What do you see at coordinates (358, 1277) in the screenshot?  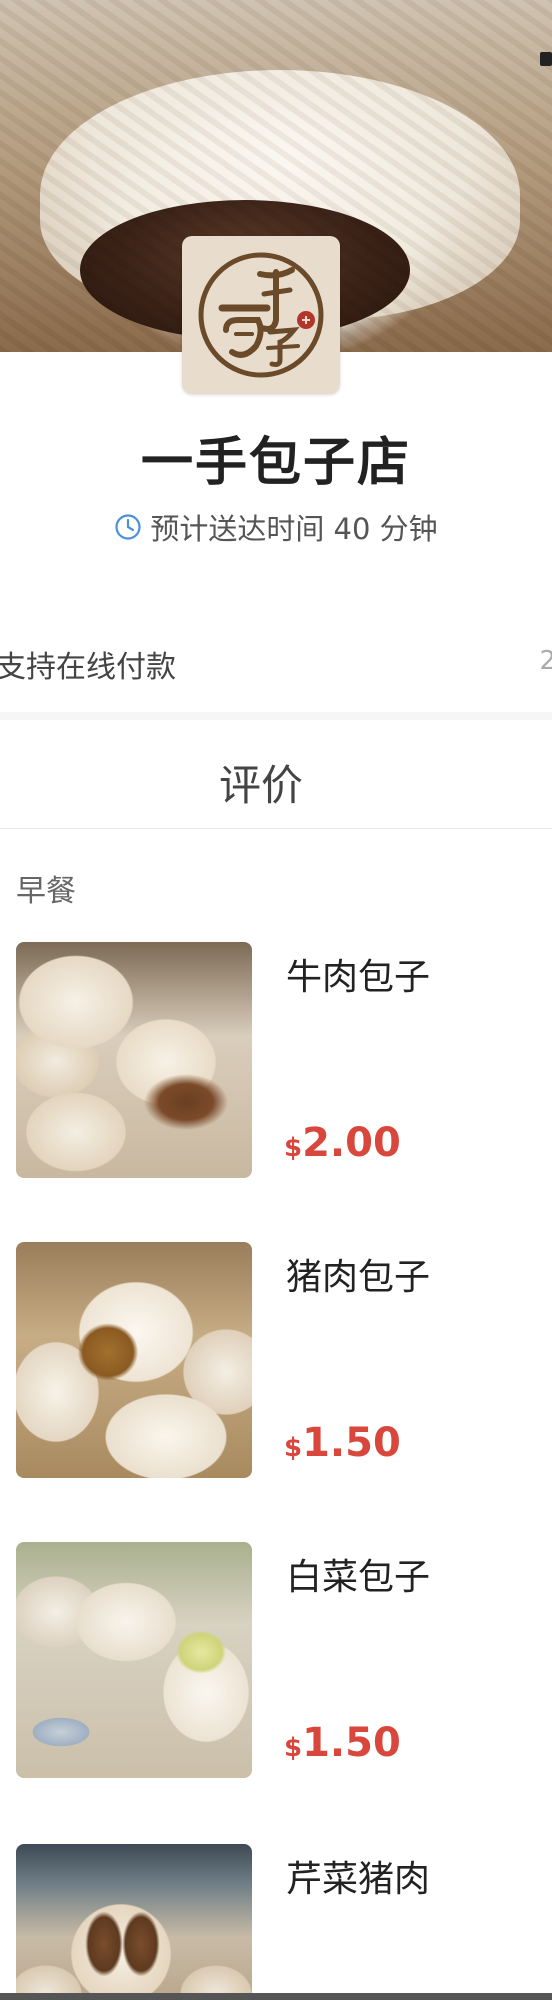 I see `product-name: 猪肉包子` at bounding box center [358, 1277].